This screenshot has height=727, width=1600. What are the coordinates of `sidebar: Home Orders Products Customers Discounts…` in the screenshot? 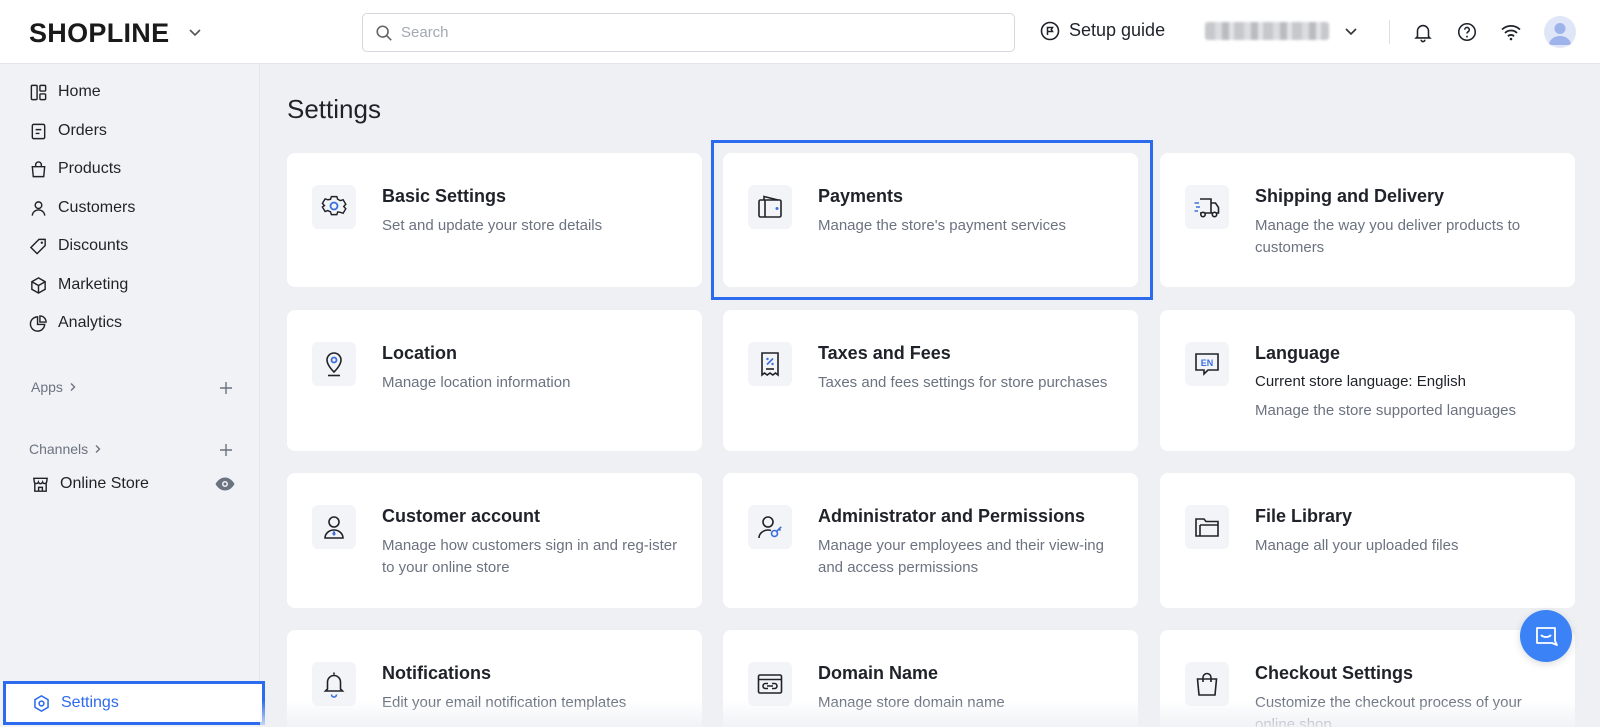 It's located at (130, 395).